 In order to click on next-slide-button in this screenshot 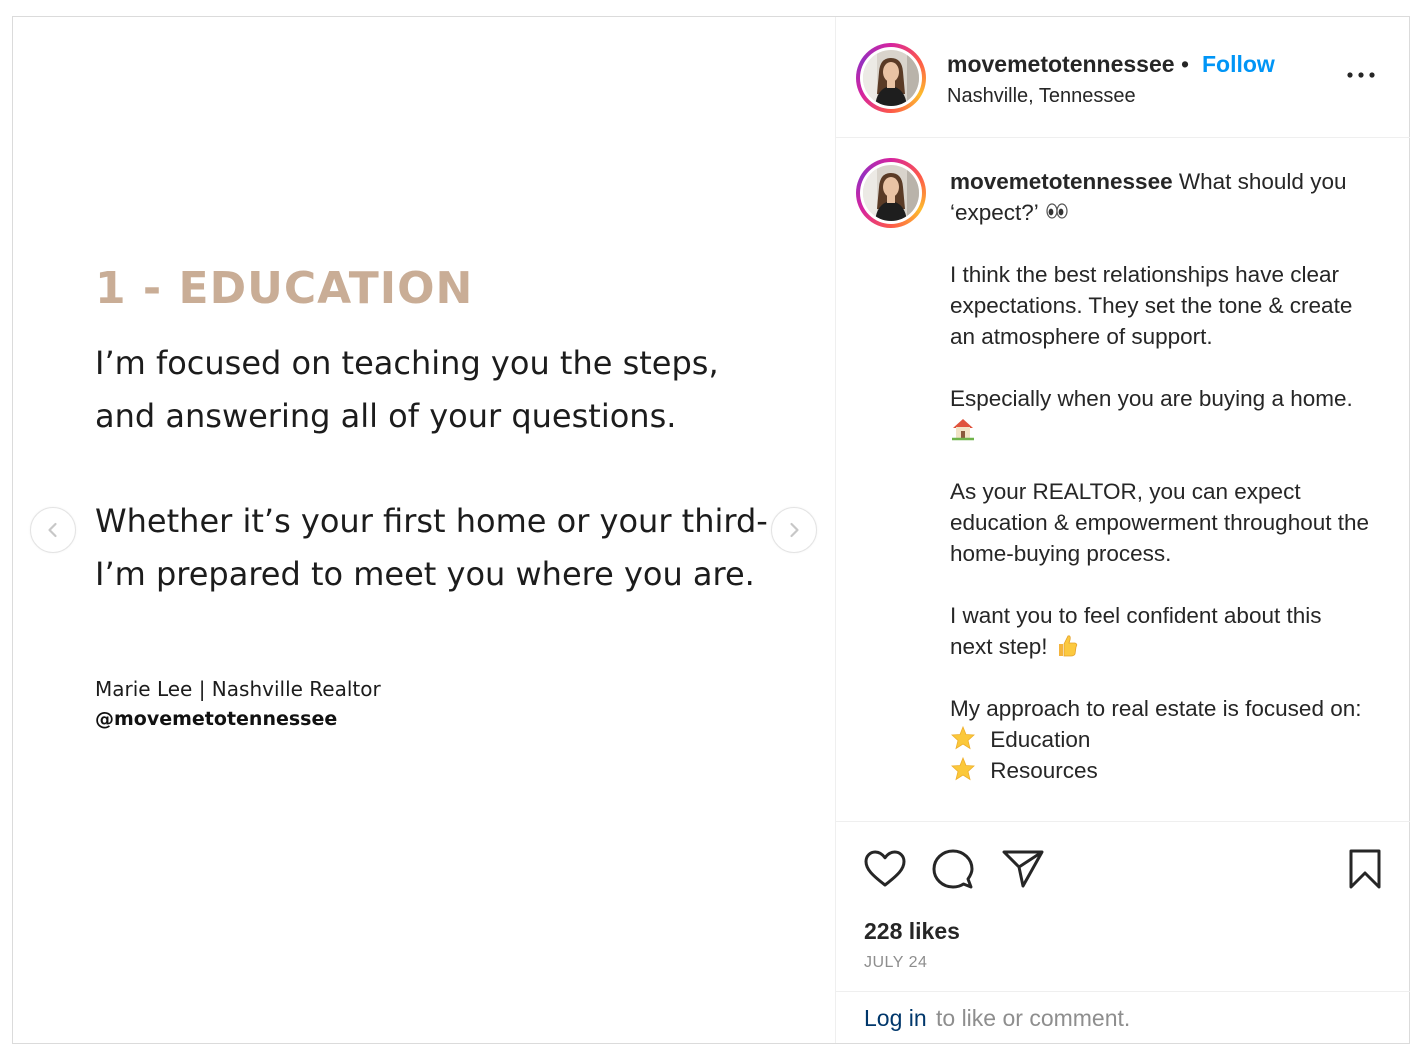, I will do `click(794, 530)`.